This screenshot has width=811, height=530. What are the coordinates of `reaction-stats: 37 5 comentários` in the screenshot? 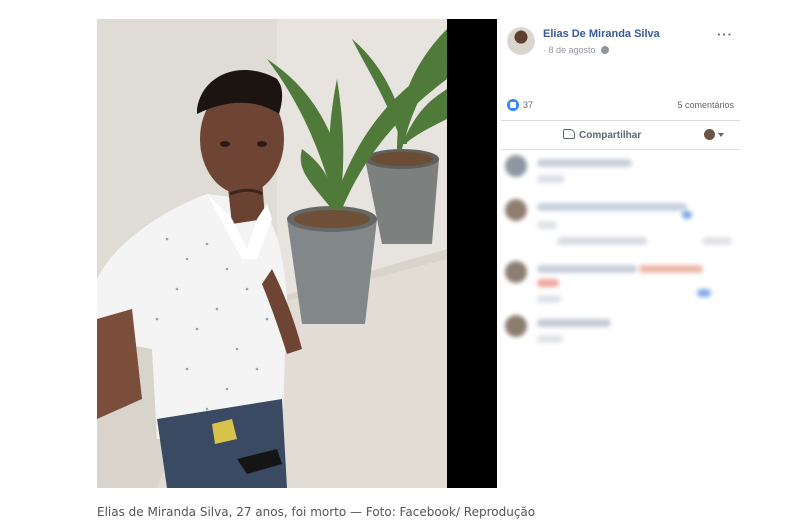 It's located at (620, 106).